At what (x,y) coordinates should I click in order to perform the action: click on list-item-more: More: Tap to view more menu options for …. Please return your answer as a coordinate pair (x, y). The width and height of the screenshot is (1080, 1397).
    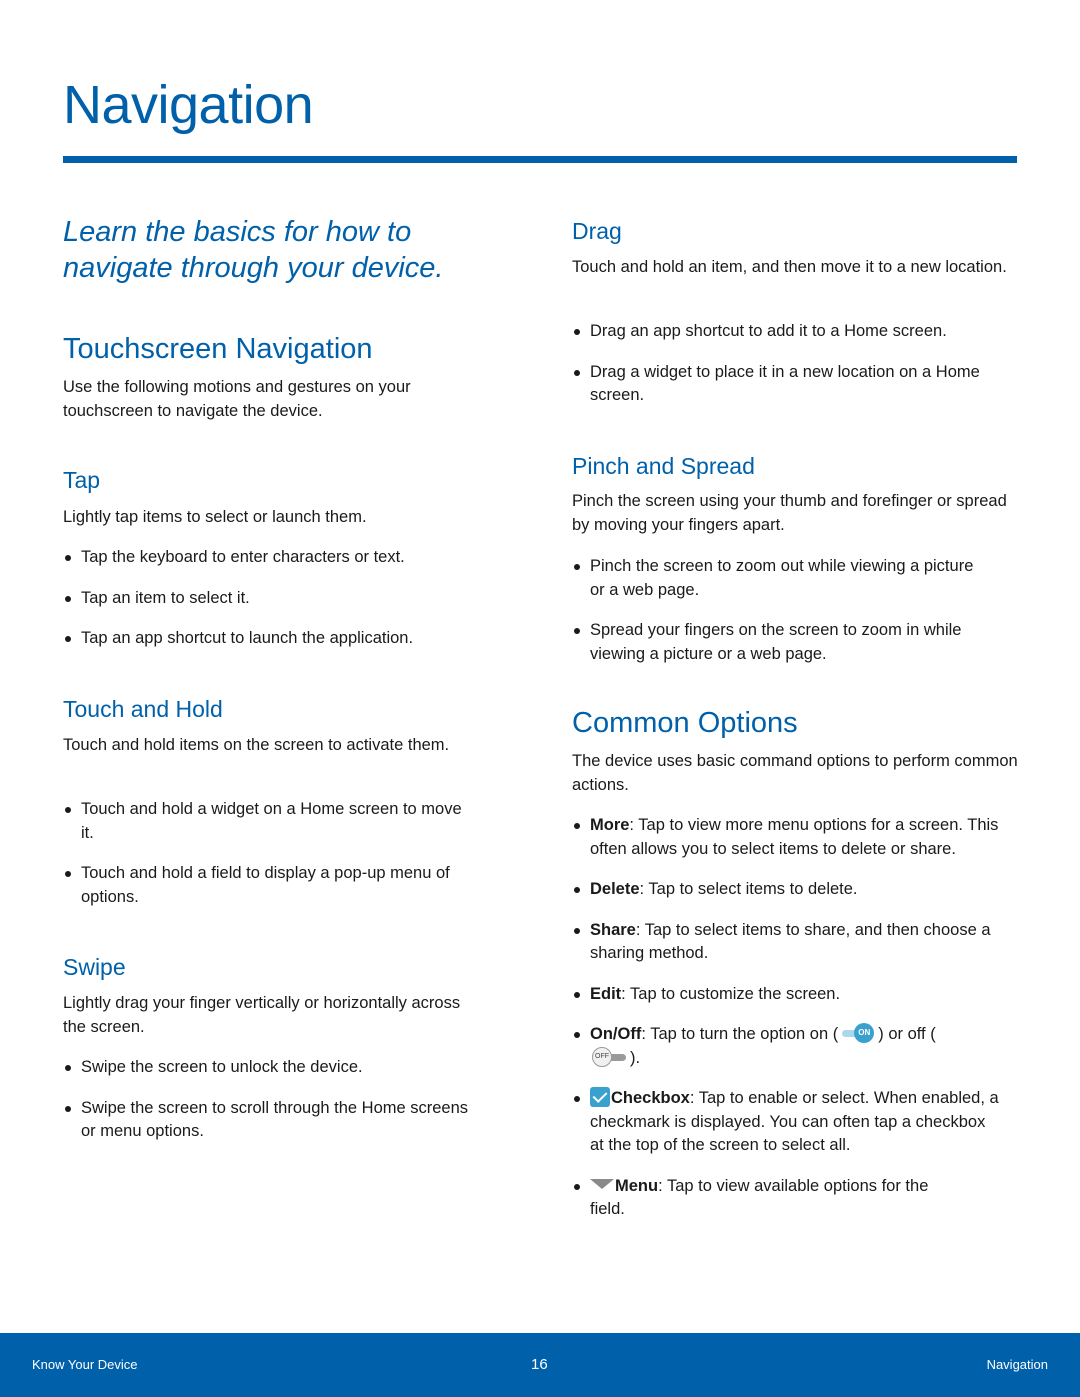
    Looking at the image, I should click on (787, 837).